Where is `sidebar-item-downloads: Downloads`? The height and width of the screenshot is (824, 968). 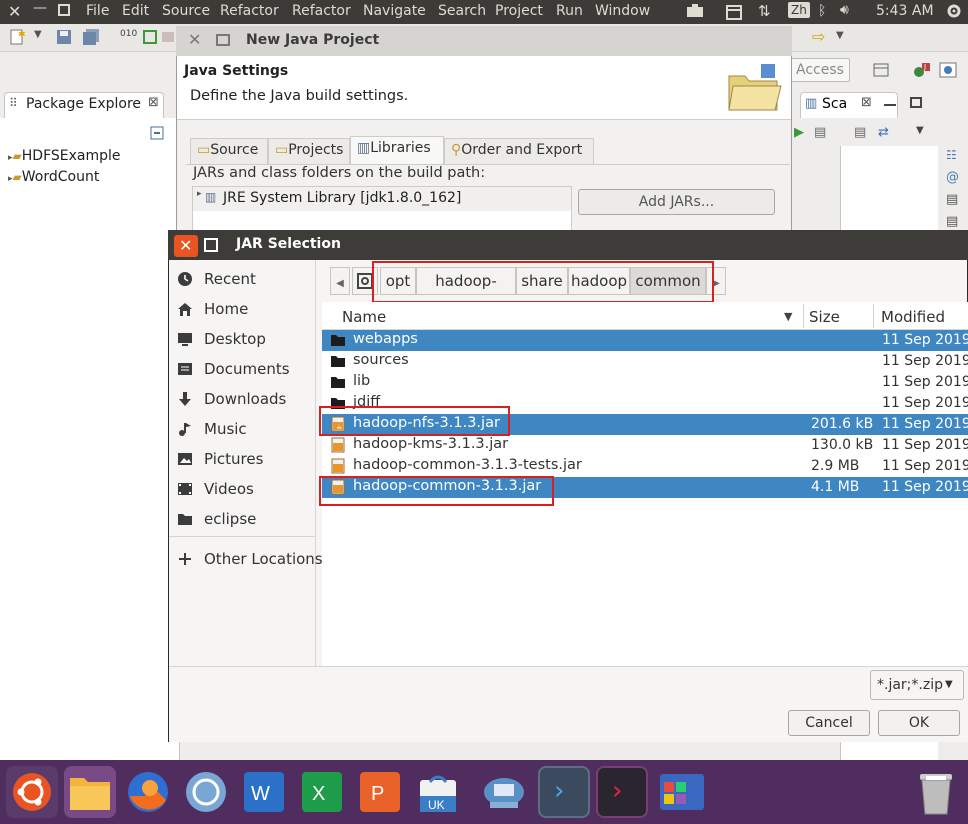 sidebar-item-downloads: Downloads is located at coordinates (231, 399).